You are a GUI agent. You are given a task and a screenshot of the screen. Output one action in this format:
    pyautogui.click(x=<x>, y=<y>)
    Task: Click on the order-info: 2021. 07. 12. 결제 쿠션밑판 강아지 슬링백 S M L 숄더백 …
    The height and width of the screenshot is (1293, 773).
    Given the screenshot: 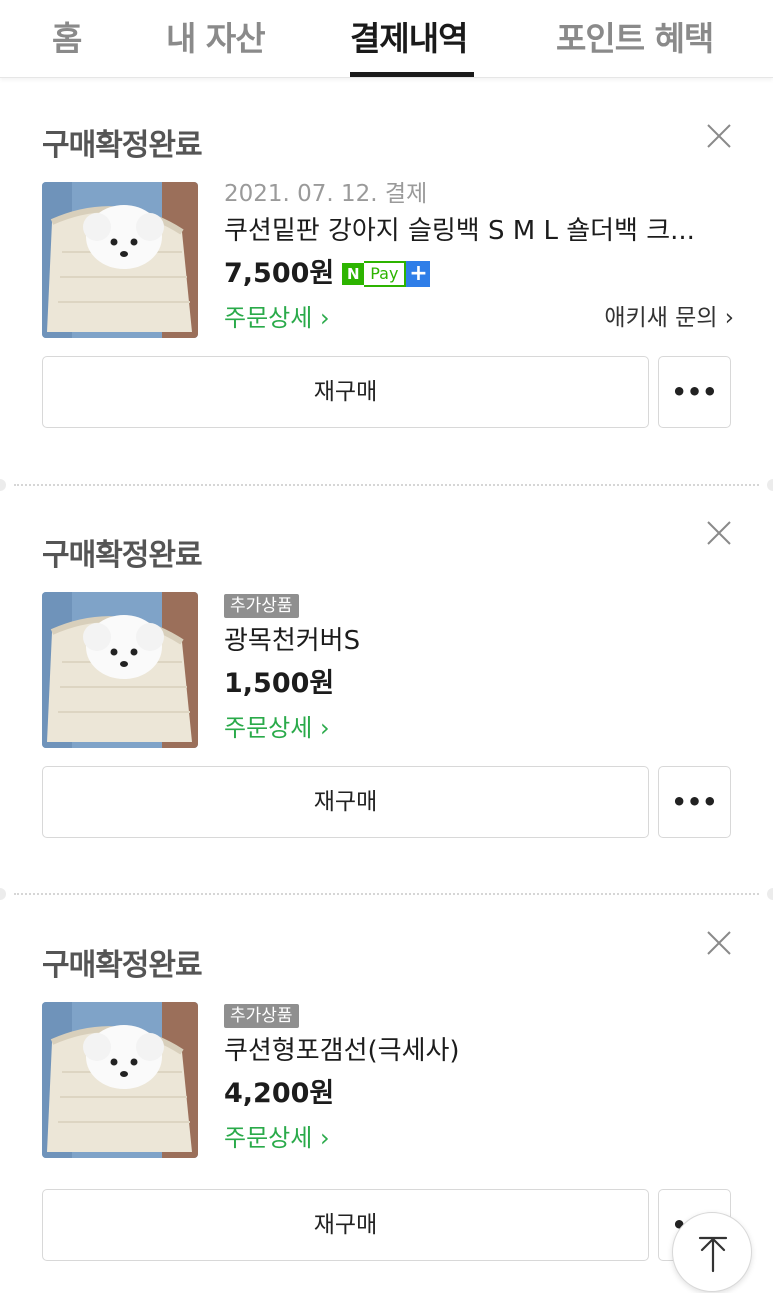 What is the action you would take?
    pyautogui.click(x=479, y=259)
    